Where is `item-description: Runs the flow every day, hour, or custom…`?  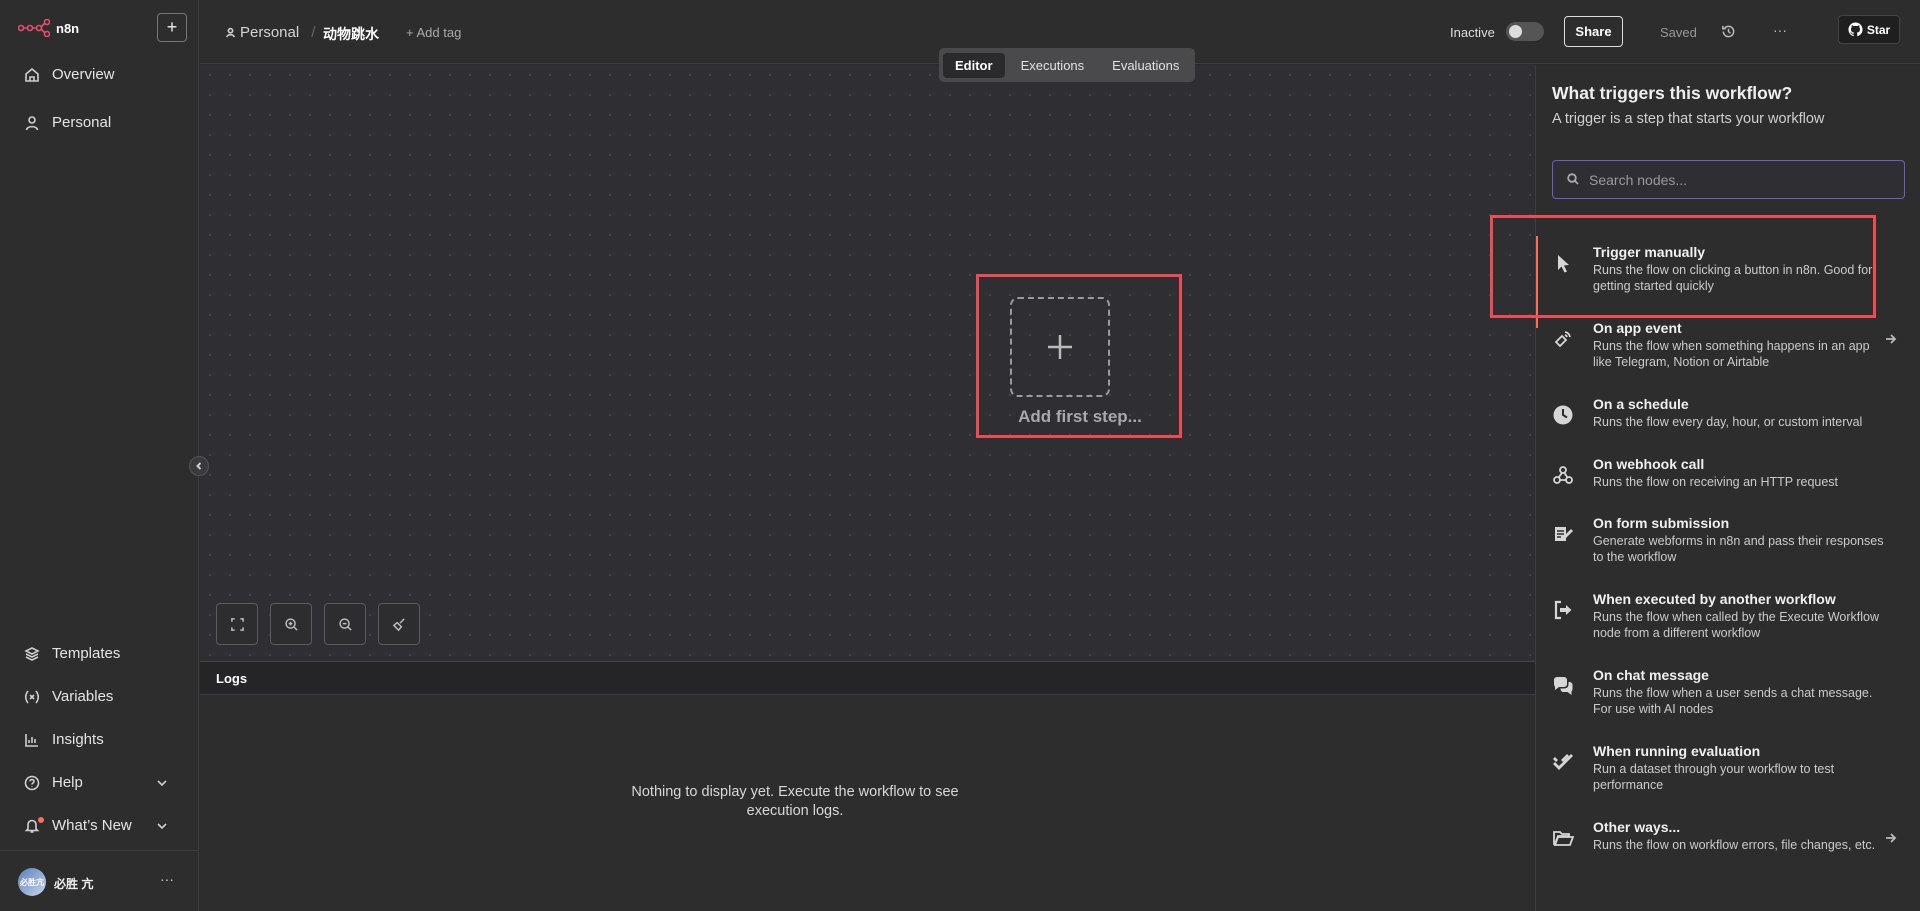 item-description: Runs the flow every day, hour, or custom… is located at coordinates (1728, 422).